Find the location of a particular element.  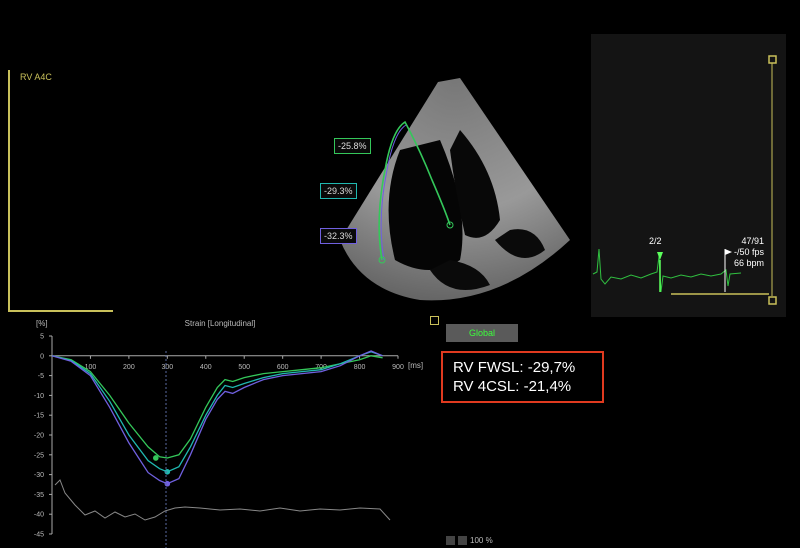

ecg-flag-icon is located at coordinates (728, 252).